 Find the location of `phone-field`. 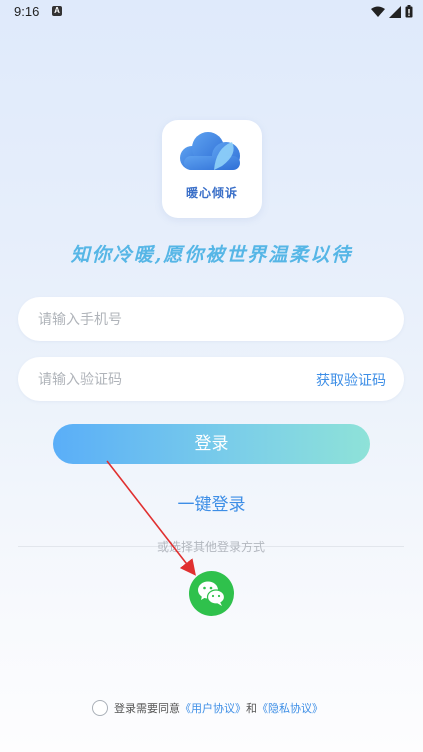

phone-field is located at coordinates (211, 320).